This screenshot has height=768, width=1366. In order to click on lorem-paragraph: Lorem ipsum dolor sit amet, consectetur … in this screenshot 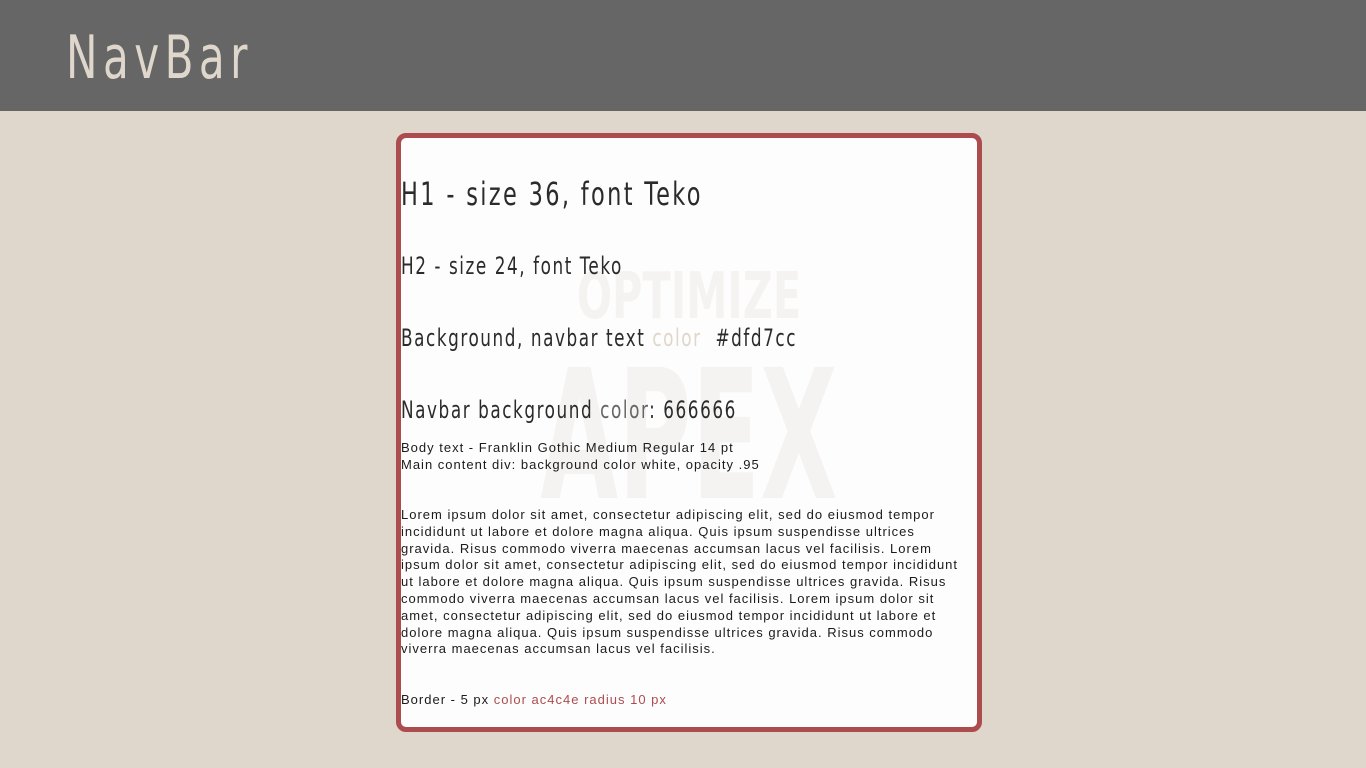, I will do `click(680, 582)`.